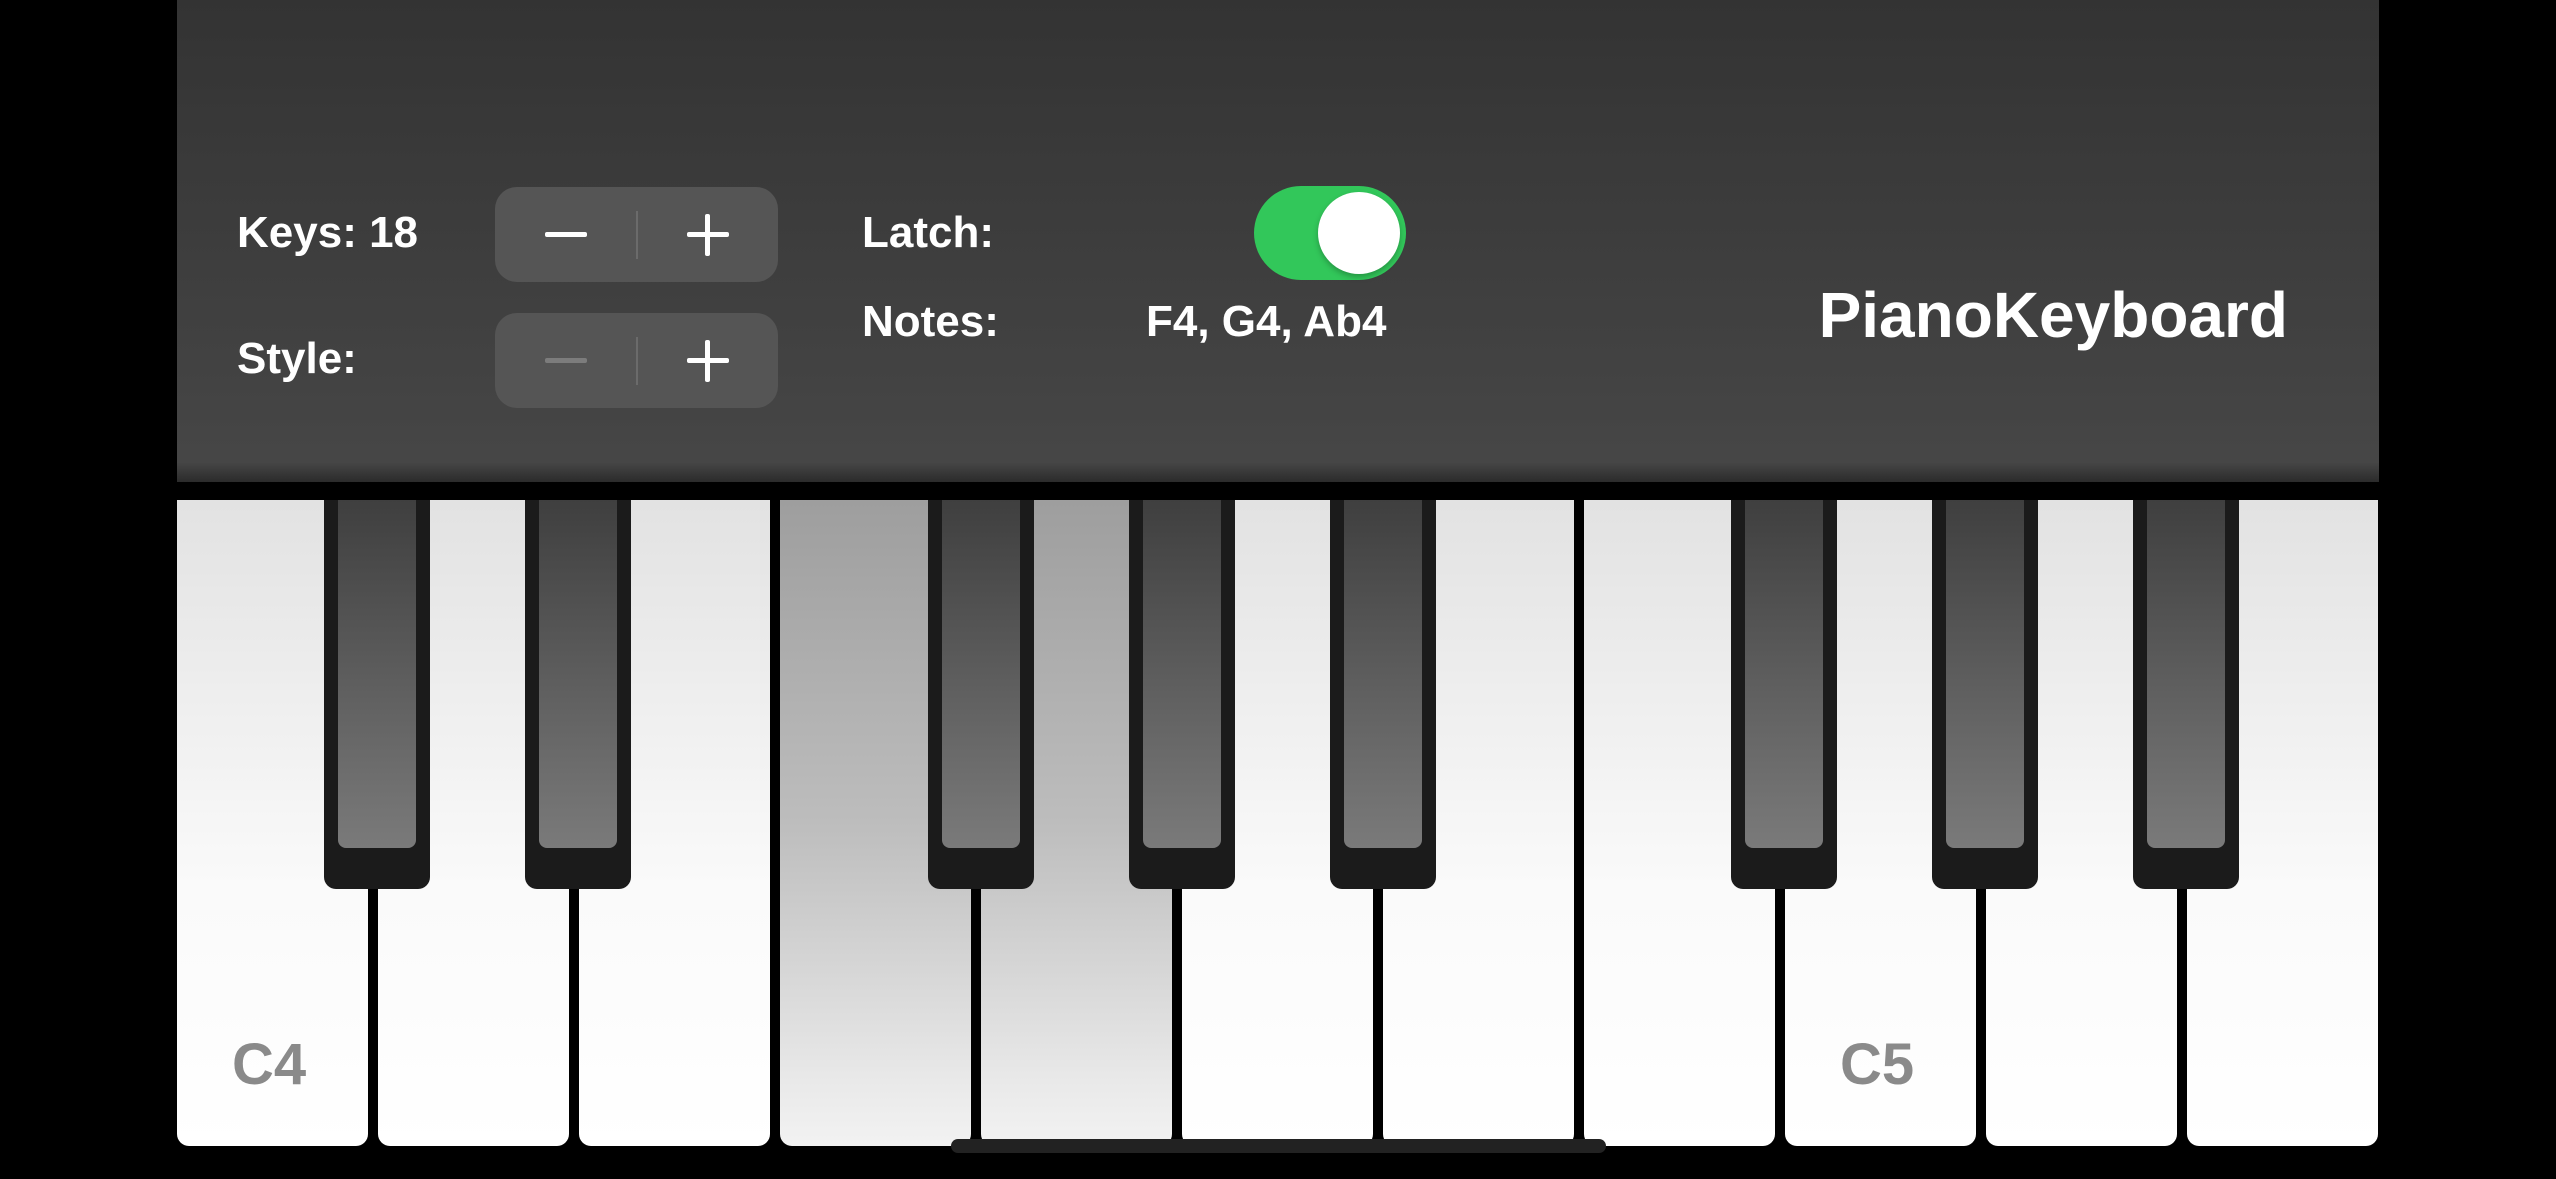  I want to click on latch-toggle, so click(1330, 233).